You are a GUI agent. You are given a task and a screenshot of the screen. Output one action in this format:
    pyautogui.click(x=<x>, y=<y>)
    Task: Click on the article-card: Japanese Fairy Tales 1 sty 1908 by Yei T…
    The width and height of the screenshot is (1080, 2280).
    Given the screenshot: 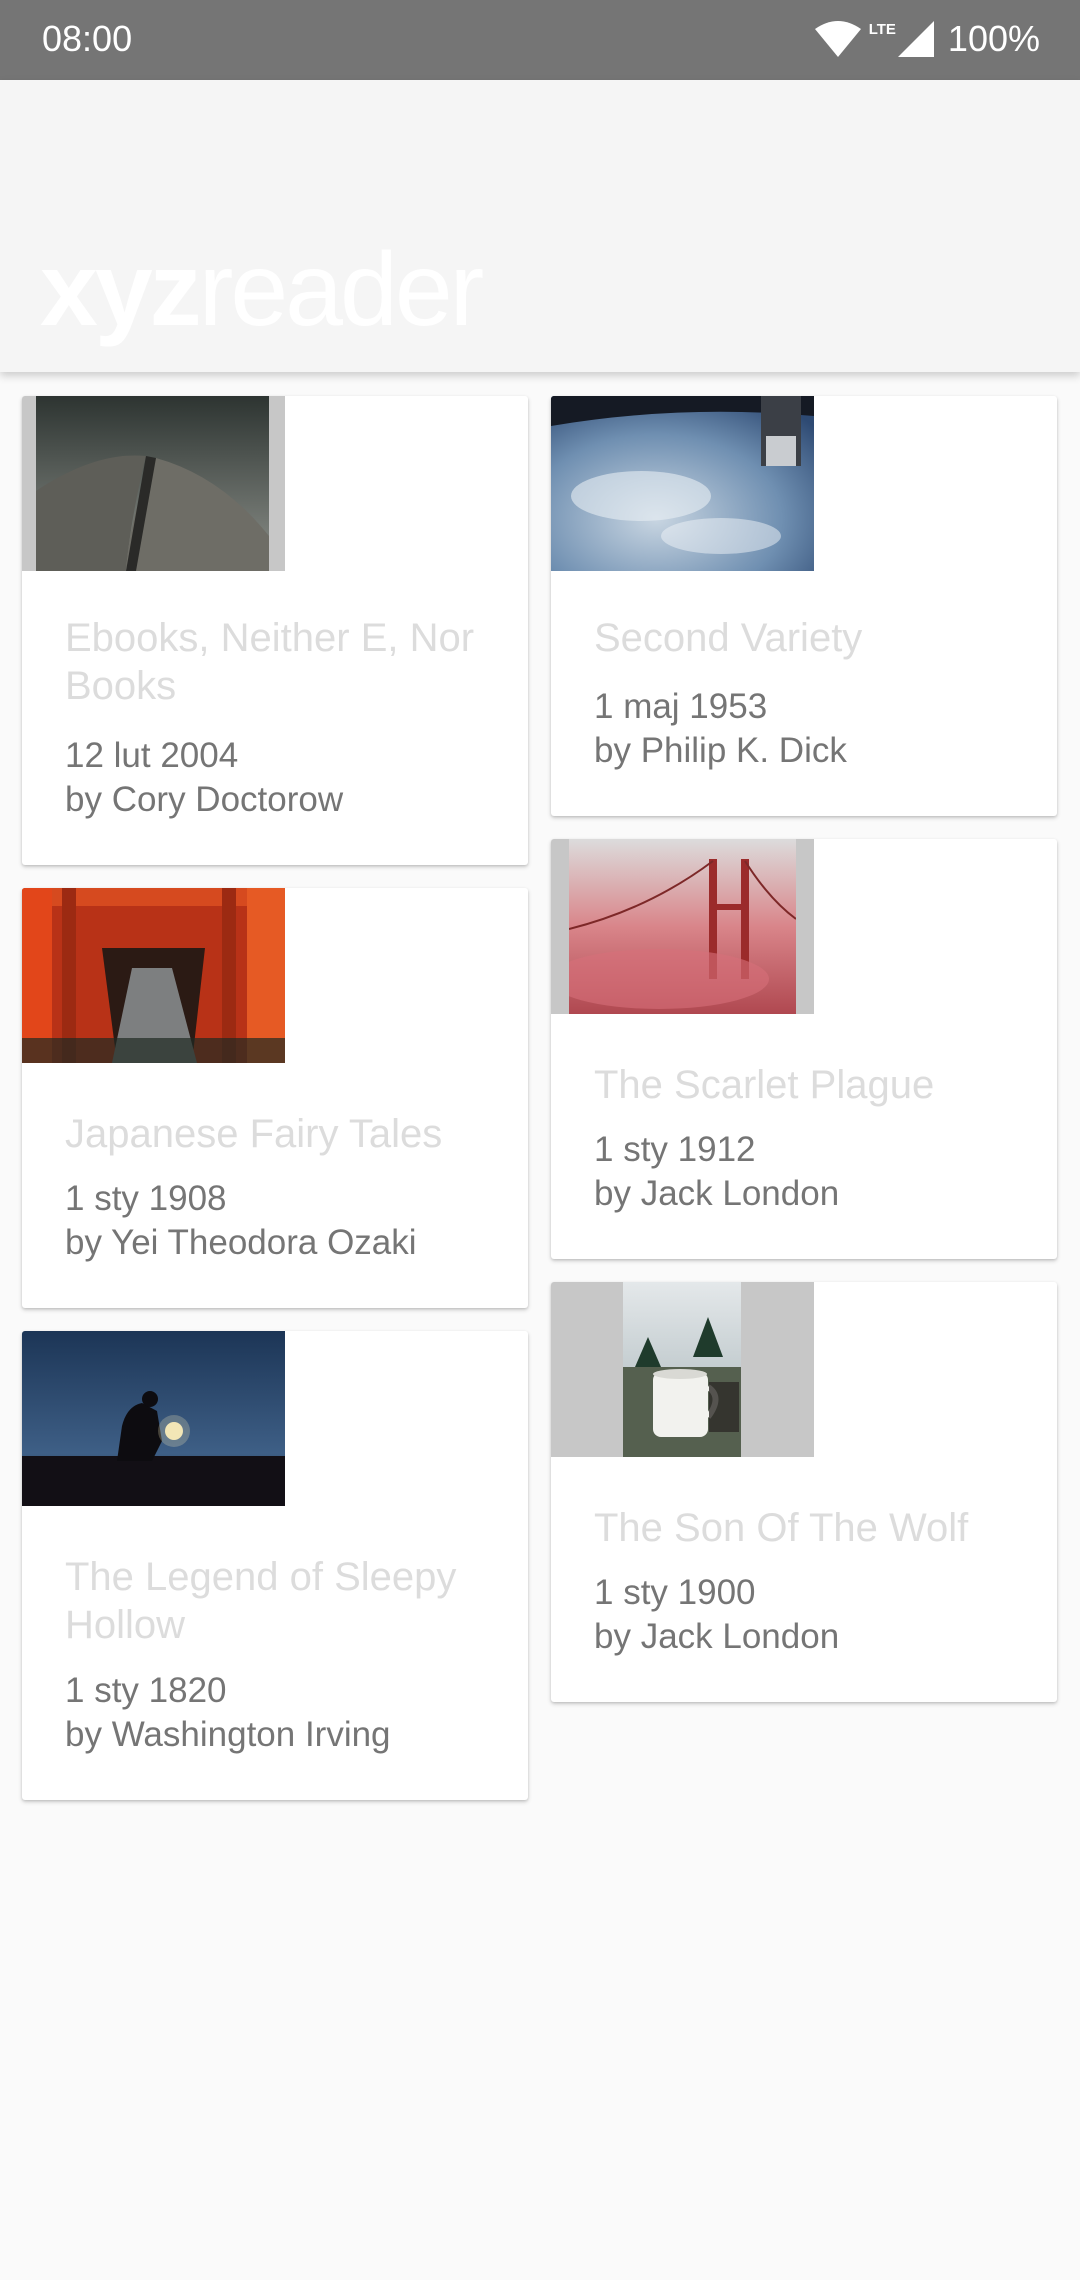 What is the action you would take?
    pyautogui.click(x=275, y=1098)
    